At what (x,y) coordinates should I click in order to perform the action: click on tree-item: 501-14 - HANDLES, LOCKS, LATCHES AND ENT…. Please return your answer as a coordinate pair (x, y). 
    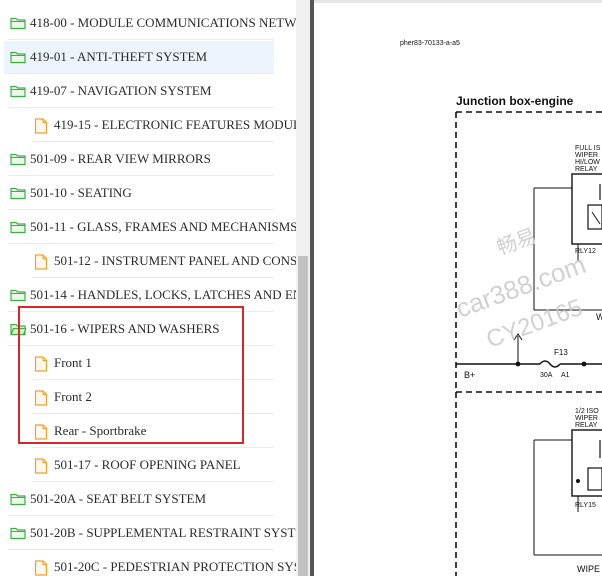
    Looking at the image, I should click on (148, 295).